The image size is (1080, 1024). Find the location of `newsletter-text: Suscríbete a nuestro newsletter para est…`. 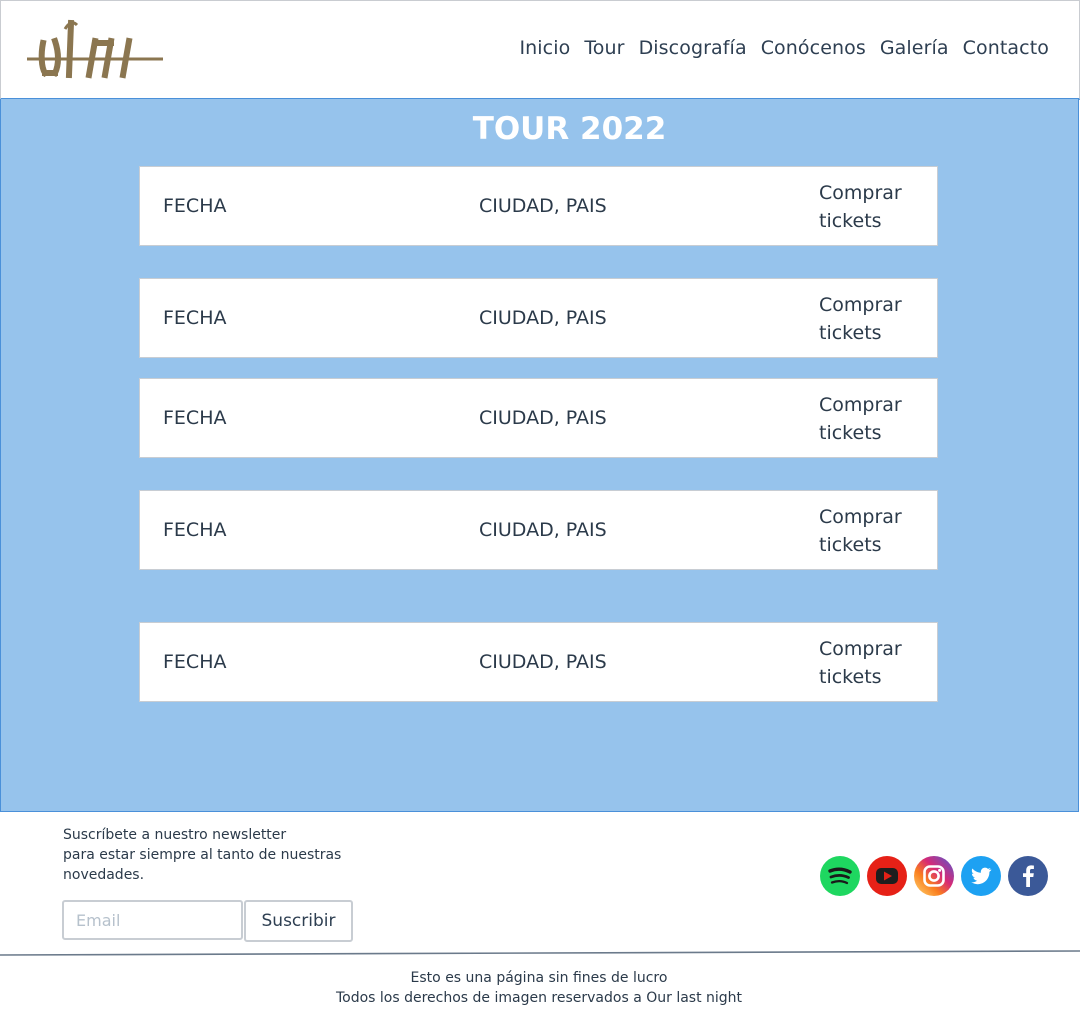

newsletter-text: Suscríbete a nuestro newsletter para est… is located at coordinates (208, 855).